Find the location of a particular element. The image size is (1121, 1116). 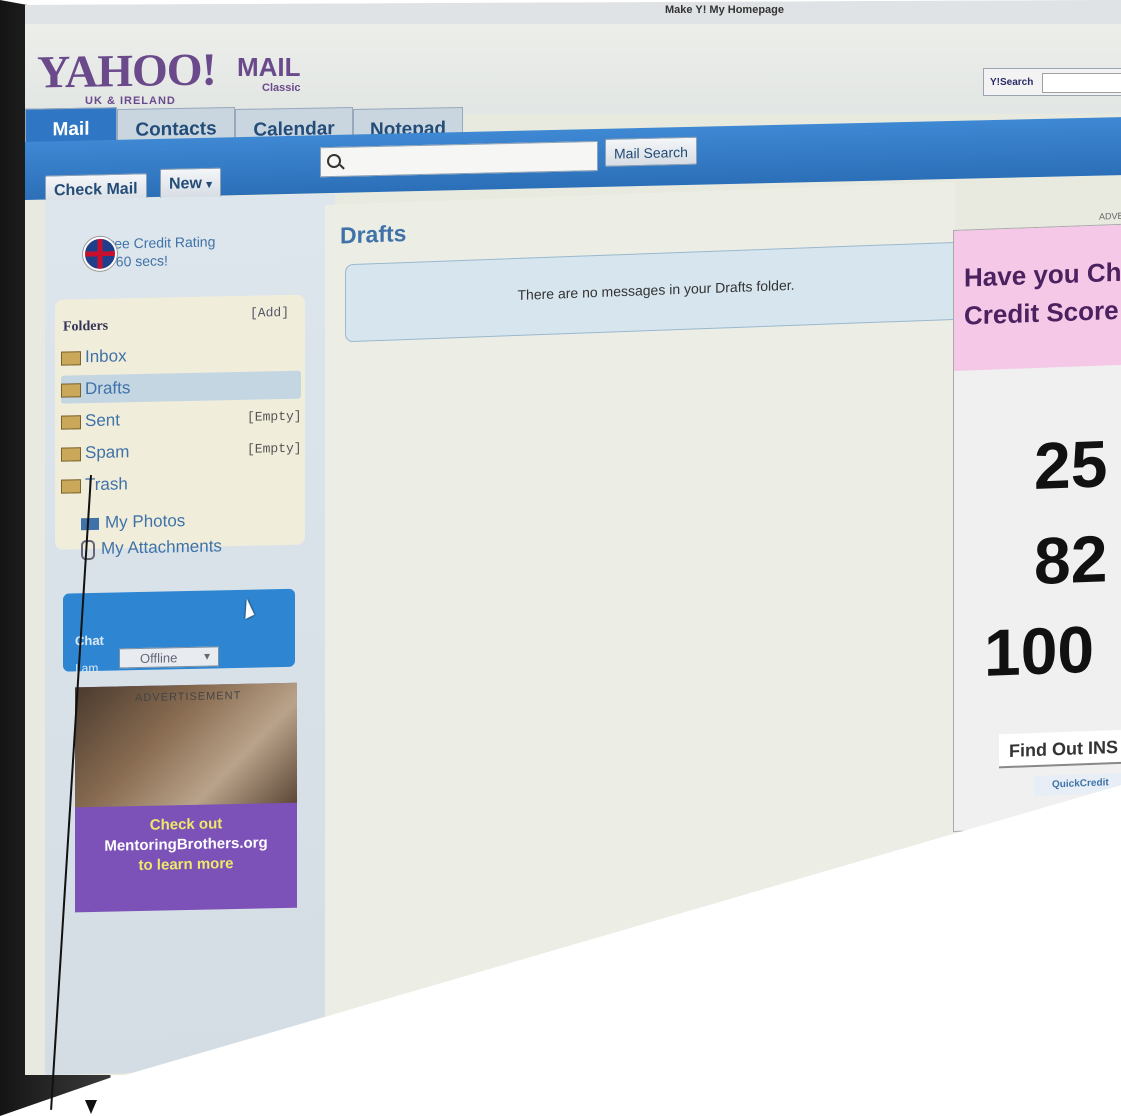

inbox-folder-icon is located at coordinates (71, 358).